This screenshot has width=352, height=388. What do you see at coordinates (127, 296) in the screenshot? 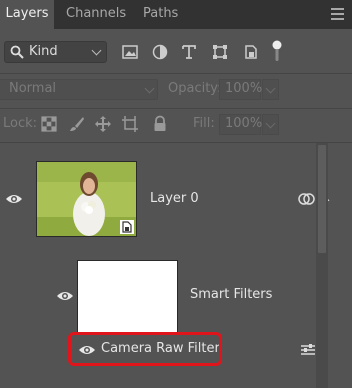
I see `smart-filter-mask-thumbnail` at bounding box center [127, 296].